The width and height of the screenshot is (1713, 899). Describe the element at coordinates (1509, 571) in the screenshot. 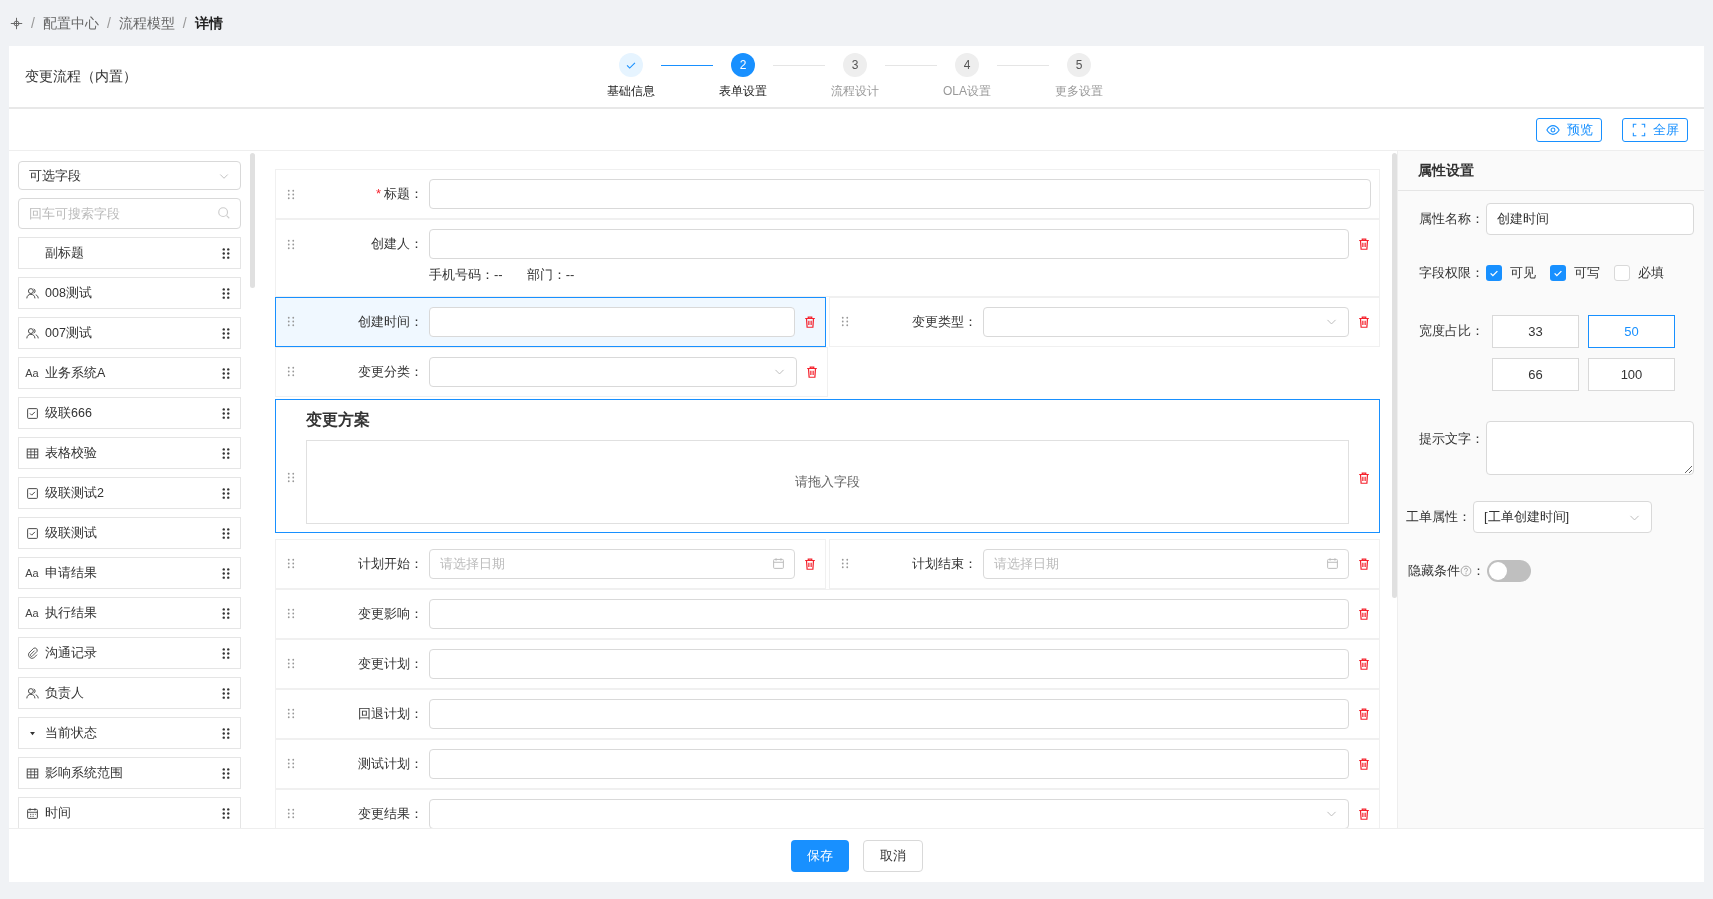

I see `toggle-switch` at that location.